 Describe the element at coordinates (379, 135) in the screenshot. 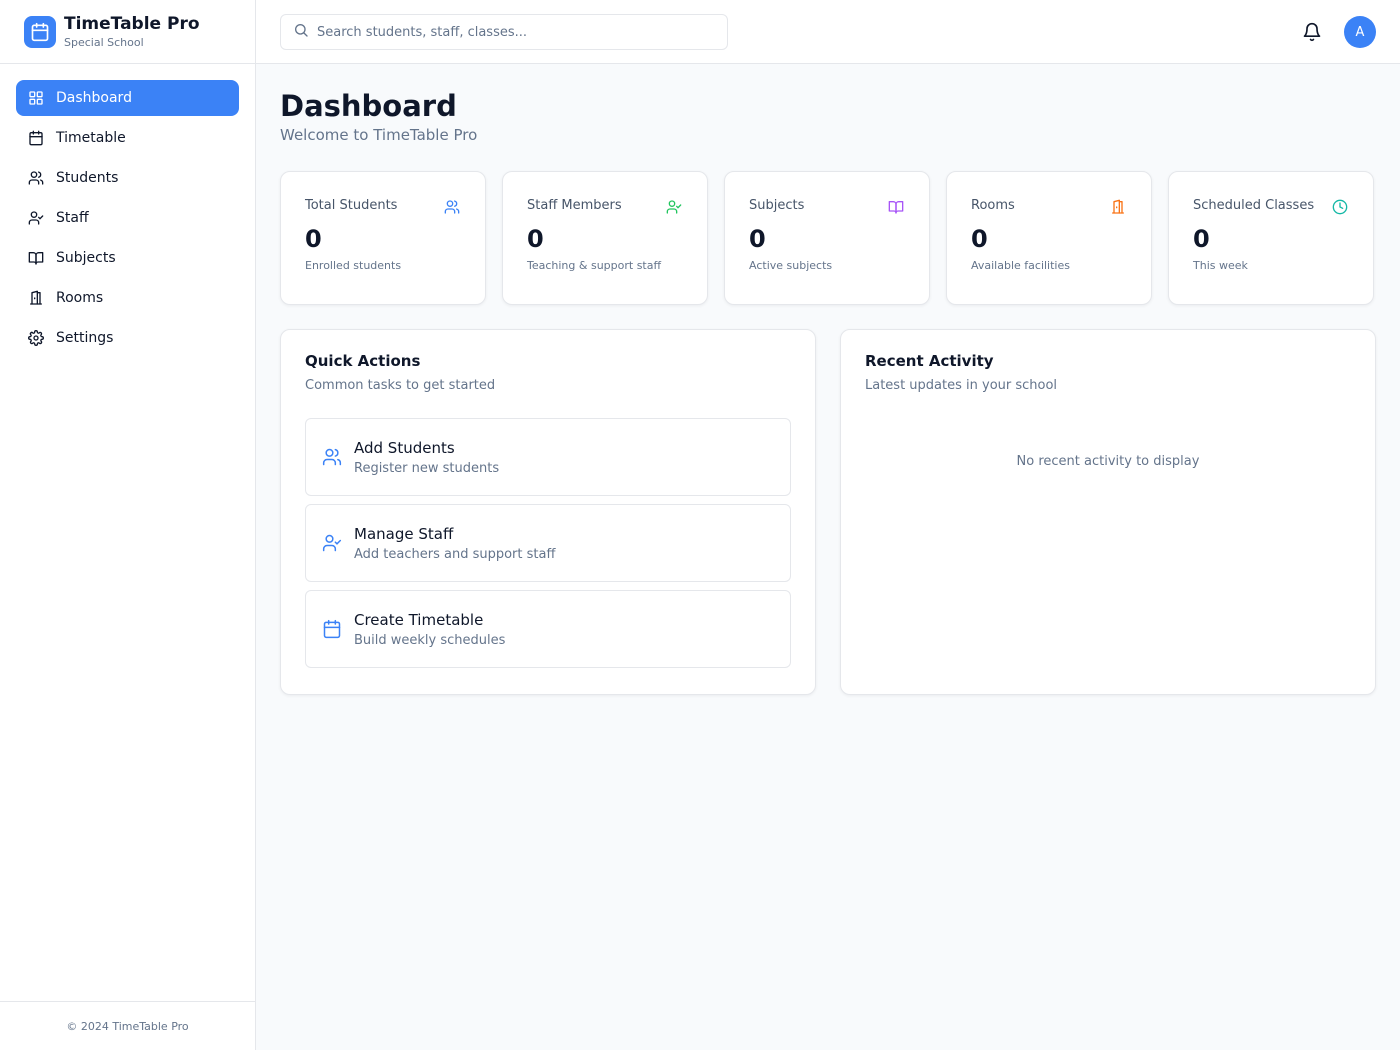

I see `page-subtitle: Welcome to TimeTable Pro` at that location.